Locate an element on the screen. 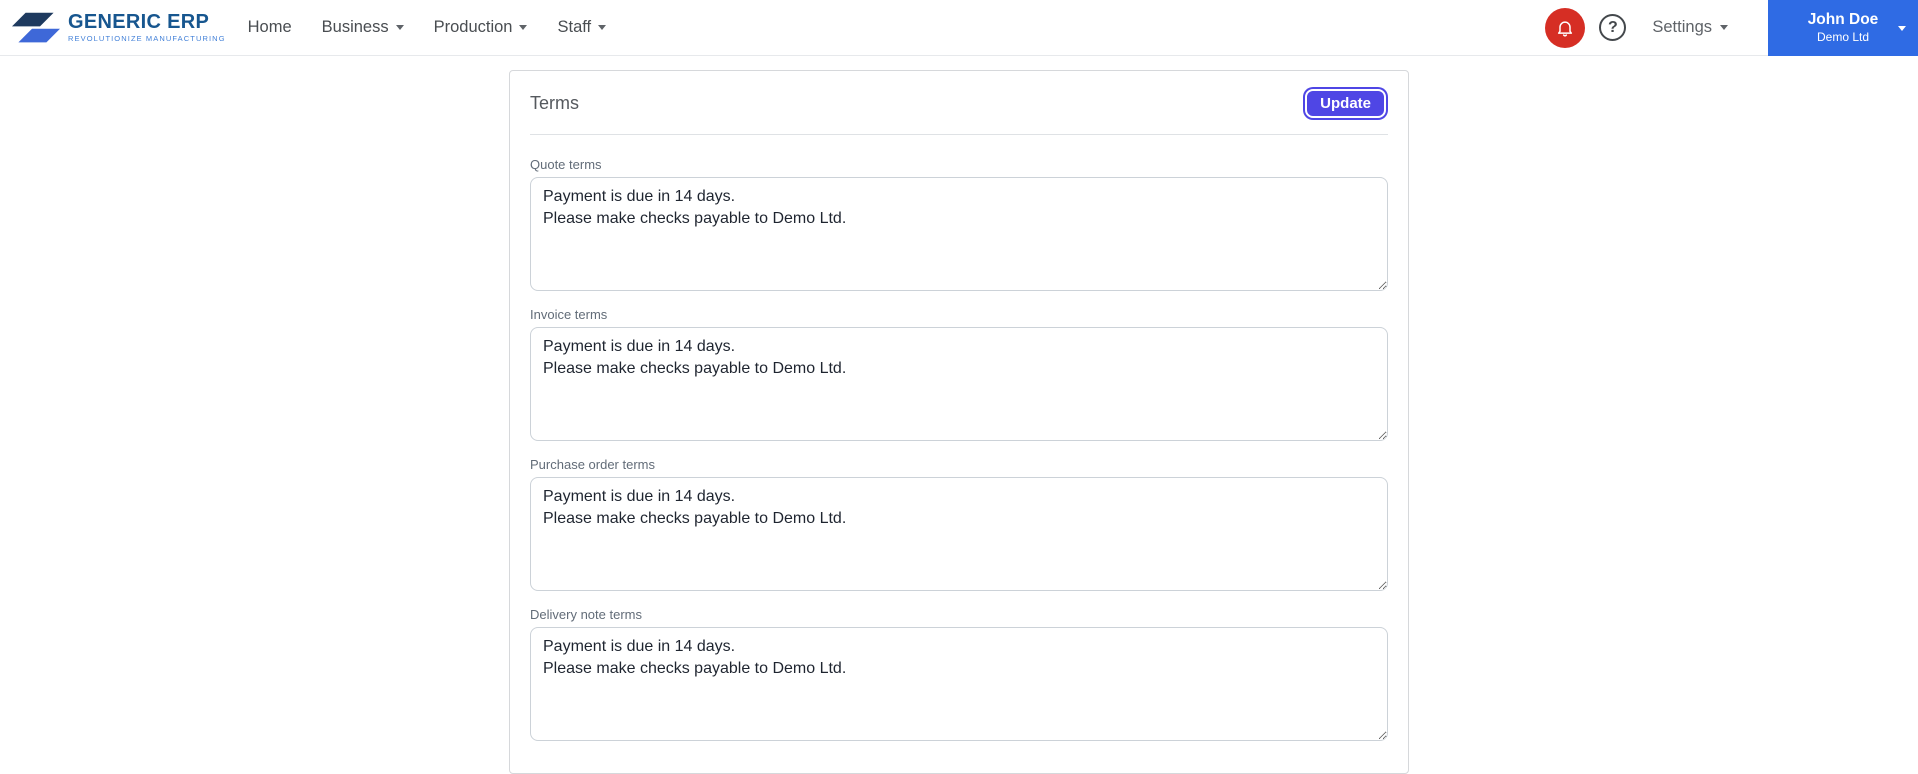 Image resolution: width=1918 pixels, height=774 pixels. delivery-note-terms-label: Delivery note terms is located at coordinates (586, 614).